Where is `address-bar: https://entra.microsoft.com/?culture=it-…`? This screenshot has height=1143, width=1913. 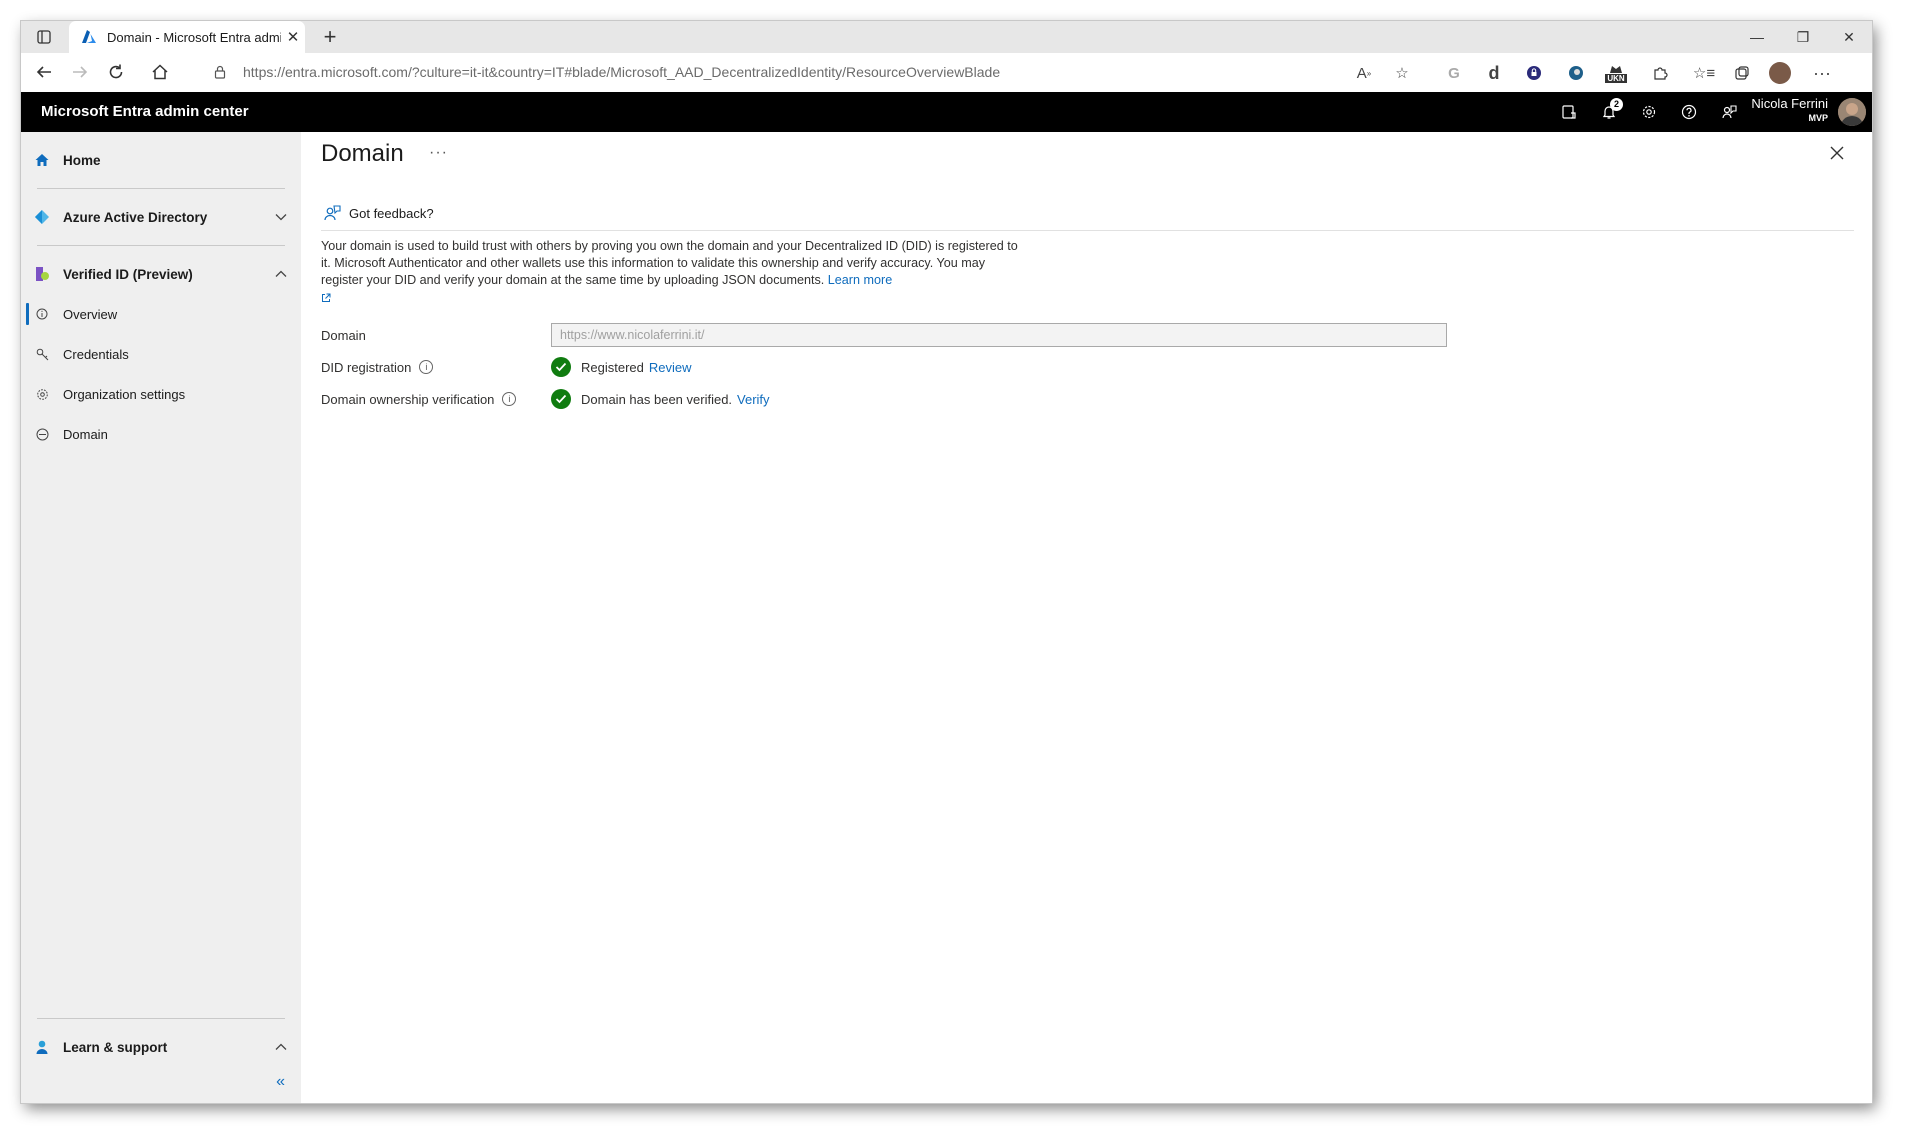 address-bar: https://entra.microsoft.com/?culture=it-… is located at coordinates (946, 73).